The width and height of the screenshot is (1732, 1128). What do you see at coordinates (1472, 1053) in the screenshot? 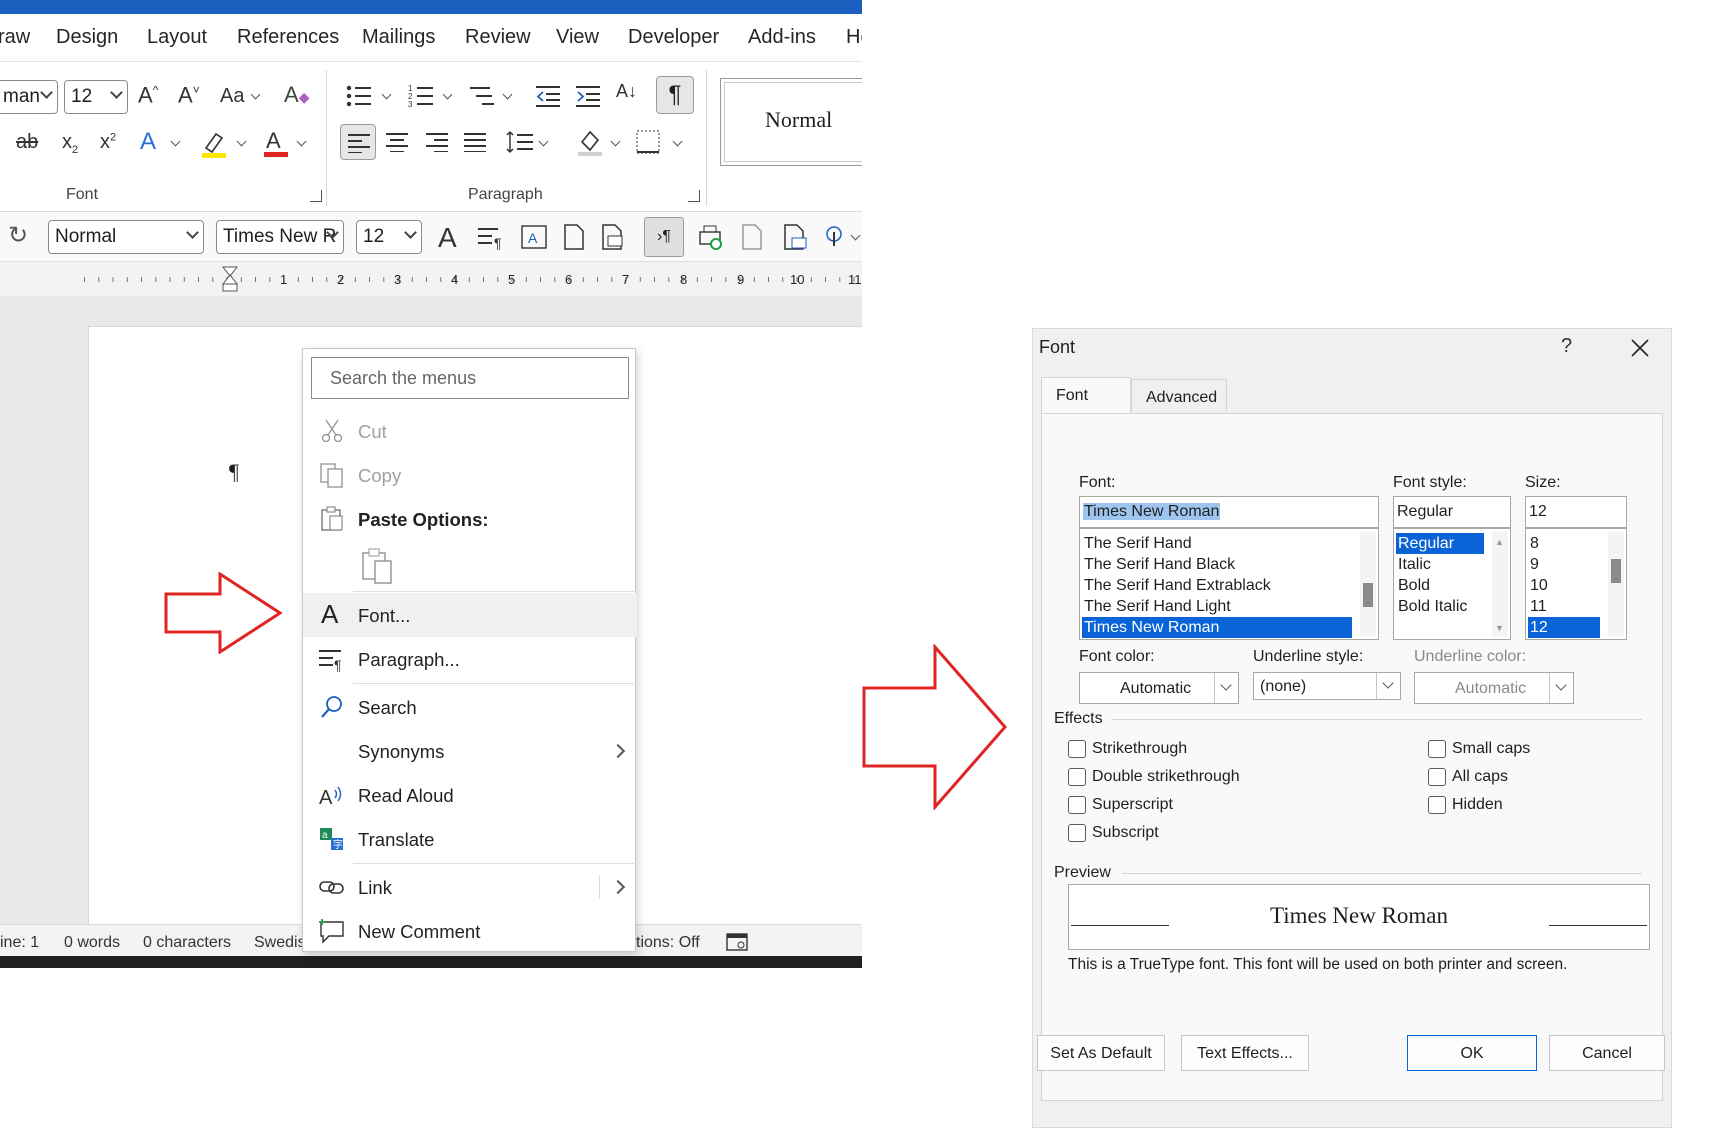
I see `ok-button: OK` at bounding box center [1472, 1053].